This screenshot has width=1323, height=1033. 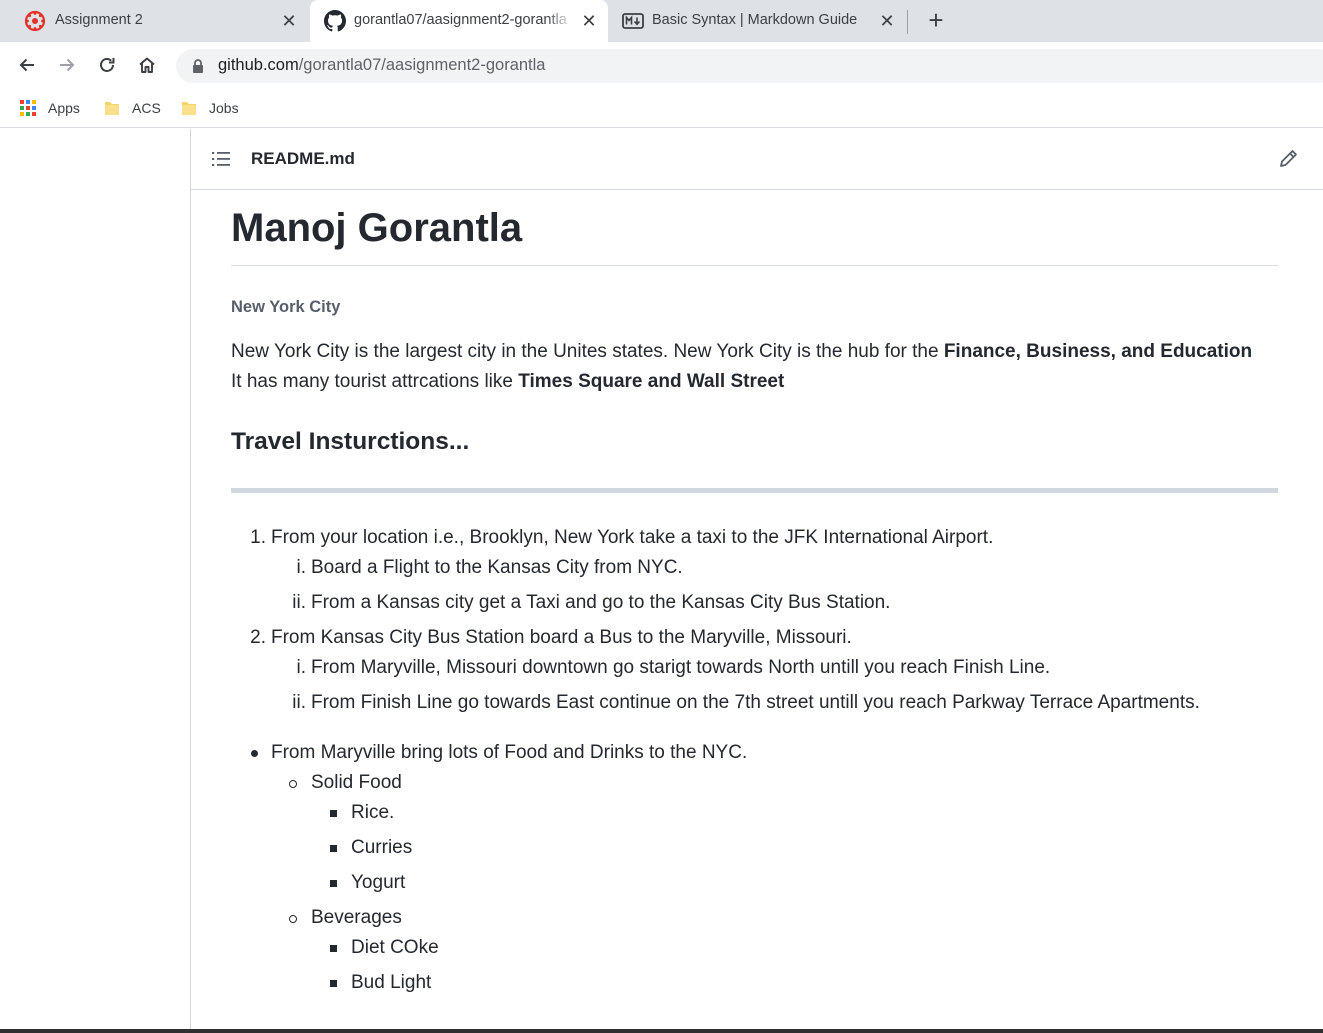 What do you see at coordinates (661, 1031) in the screenshot?
I see `window-bottom-edge` at bounding box center [661, 1031].